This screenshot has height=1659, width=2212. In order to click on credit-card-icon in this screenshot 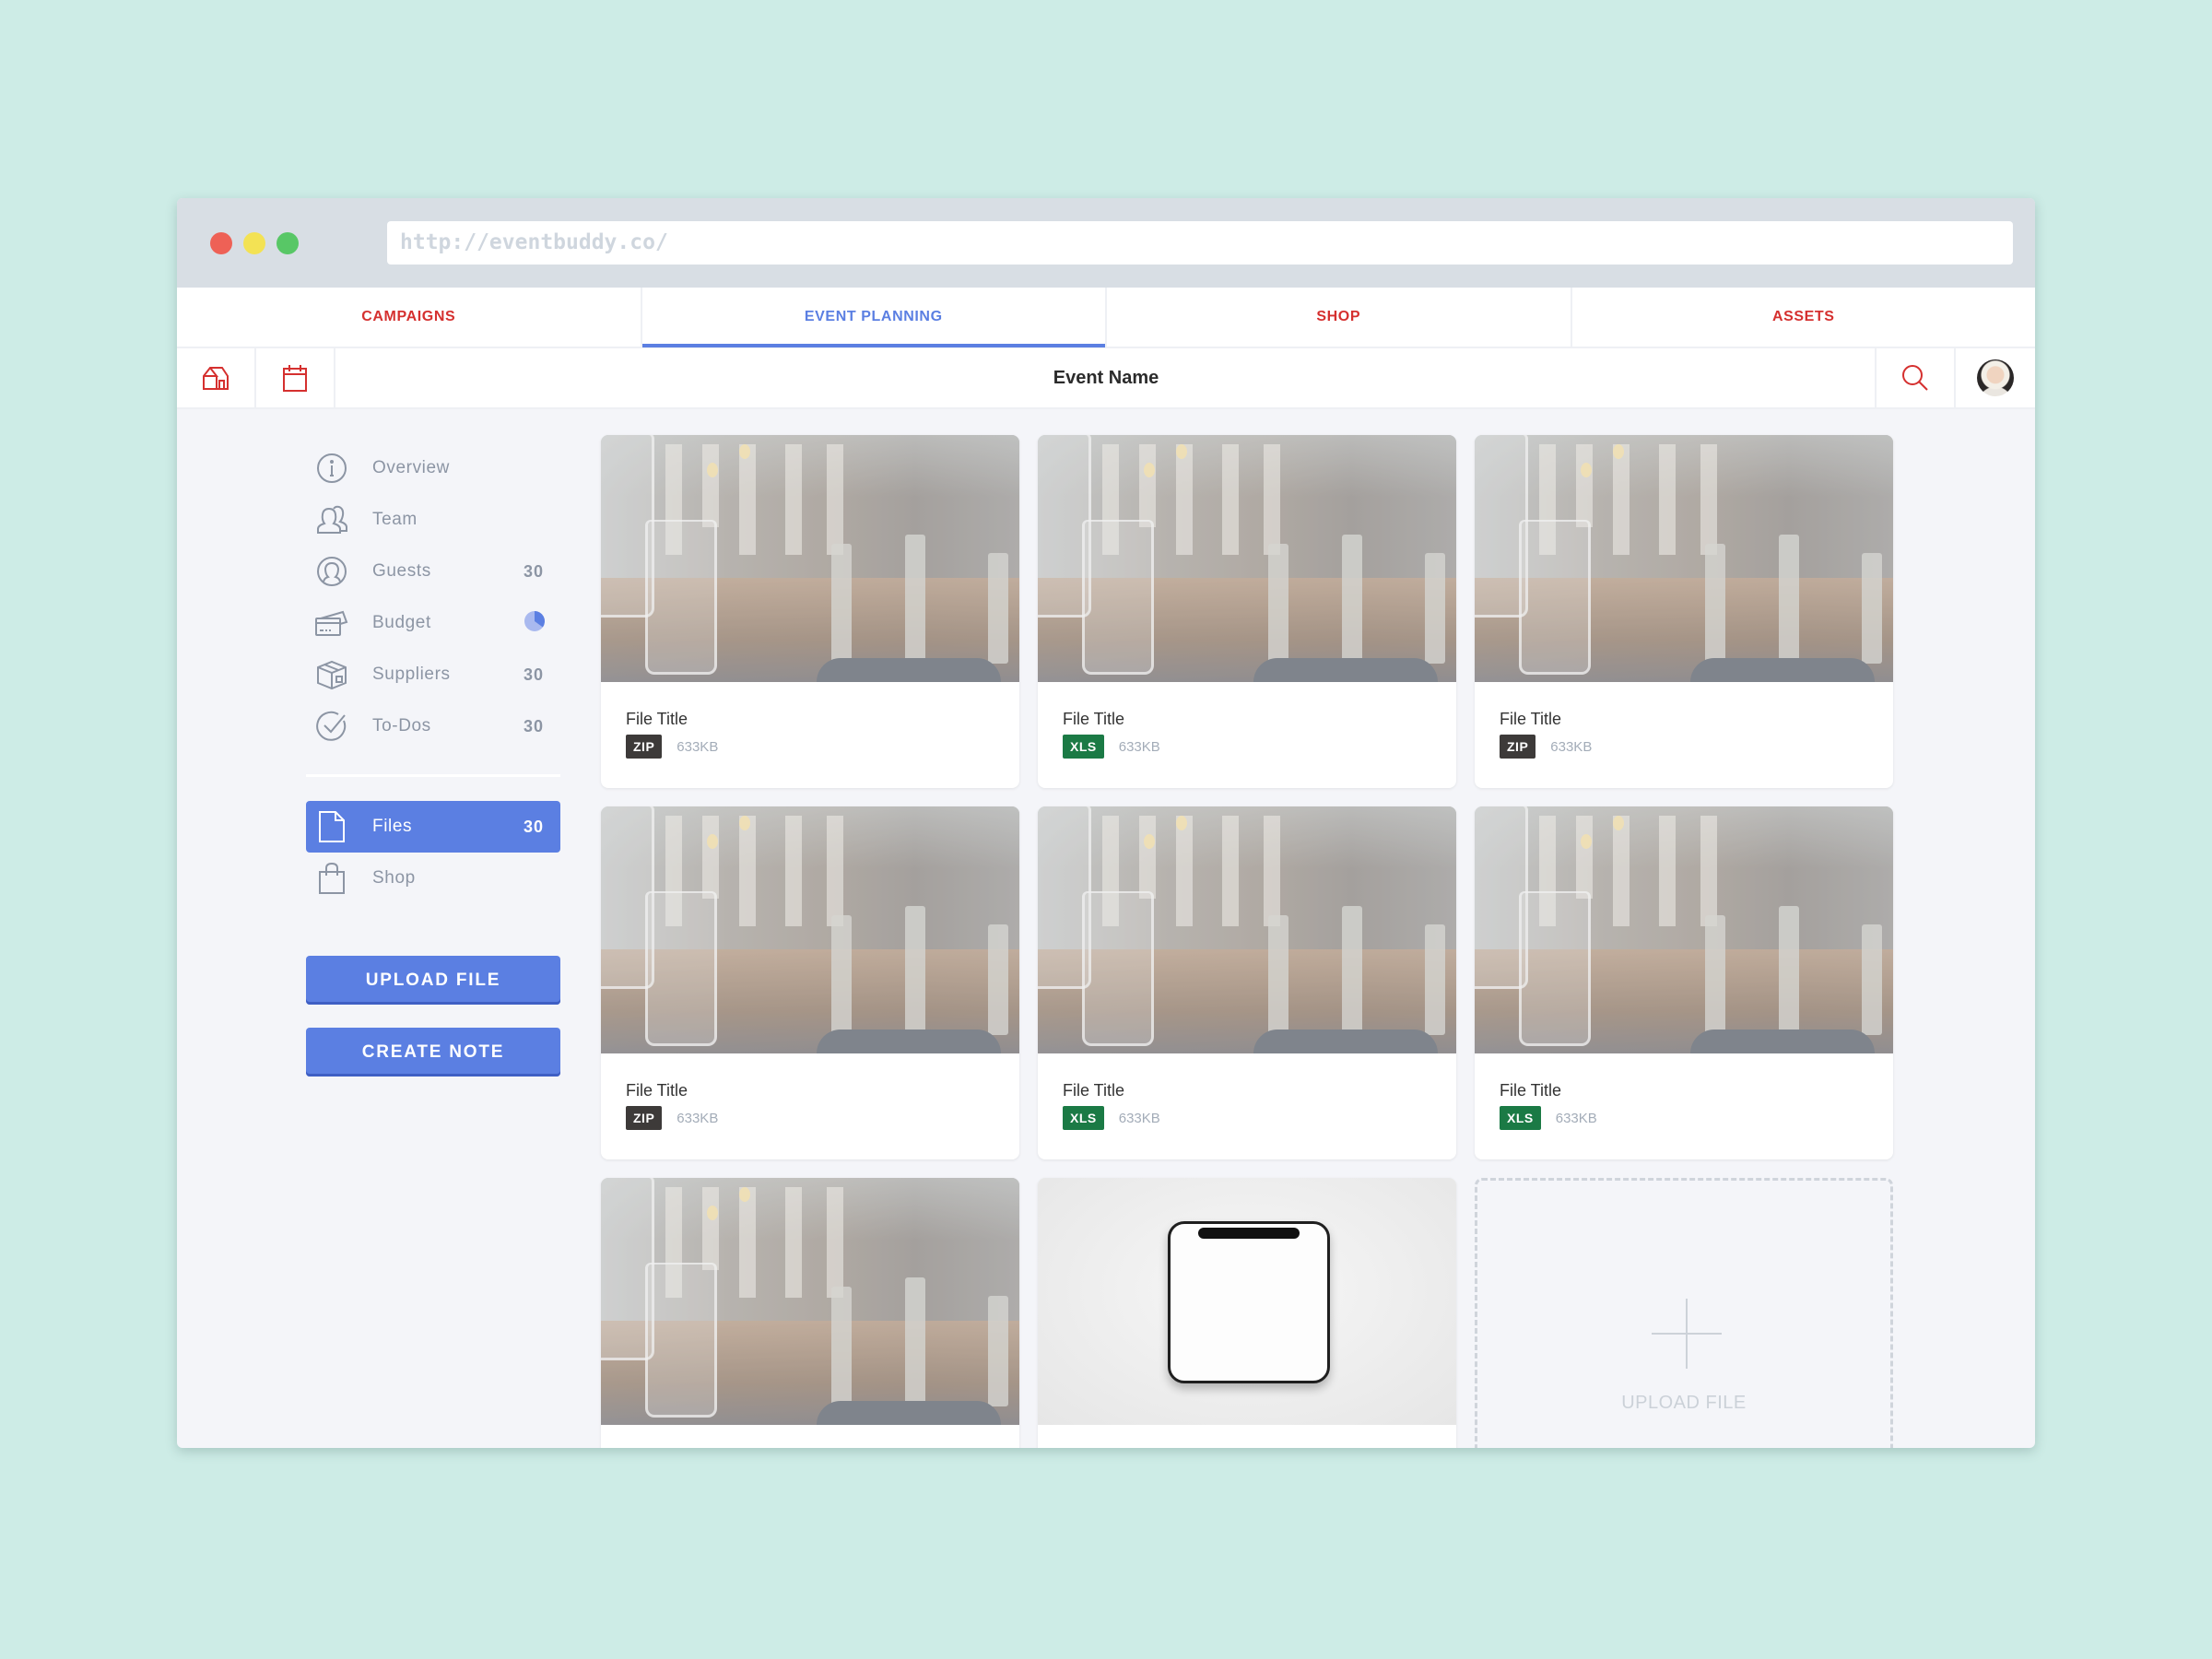, I will do `click(331, 623)`.